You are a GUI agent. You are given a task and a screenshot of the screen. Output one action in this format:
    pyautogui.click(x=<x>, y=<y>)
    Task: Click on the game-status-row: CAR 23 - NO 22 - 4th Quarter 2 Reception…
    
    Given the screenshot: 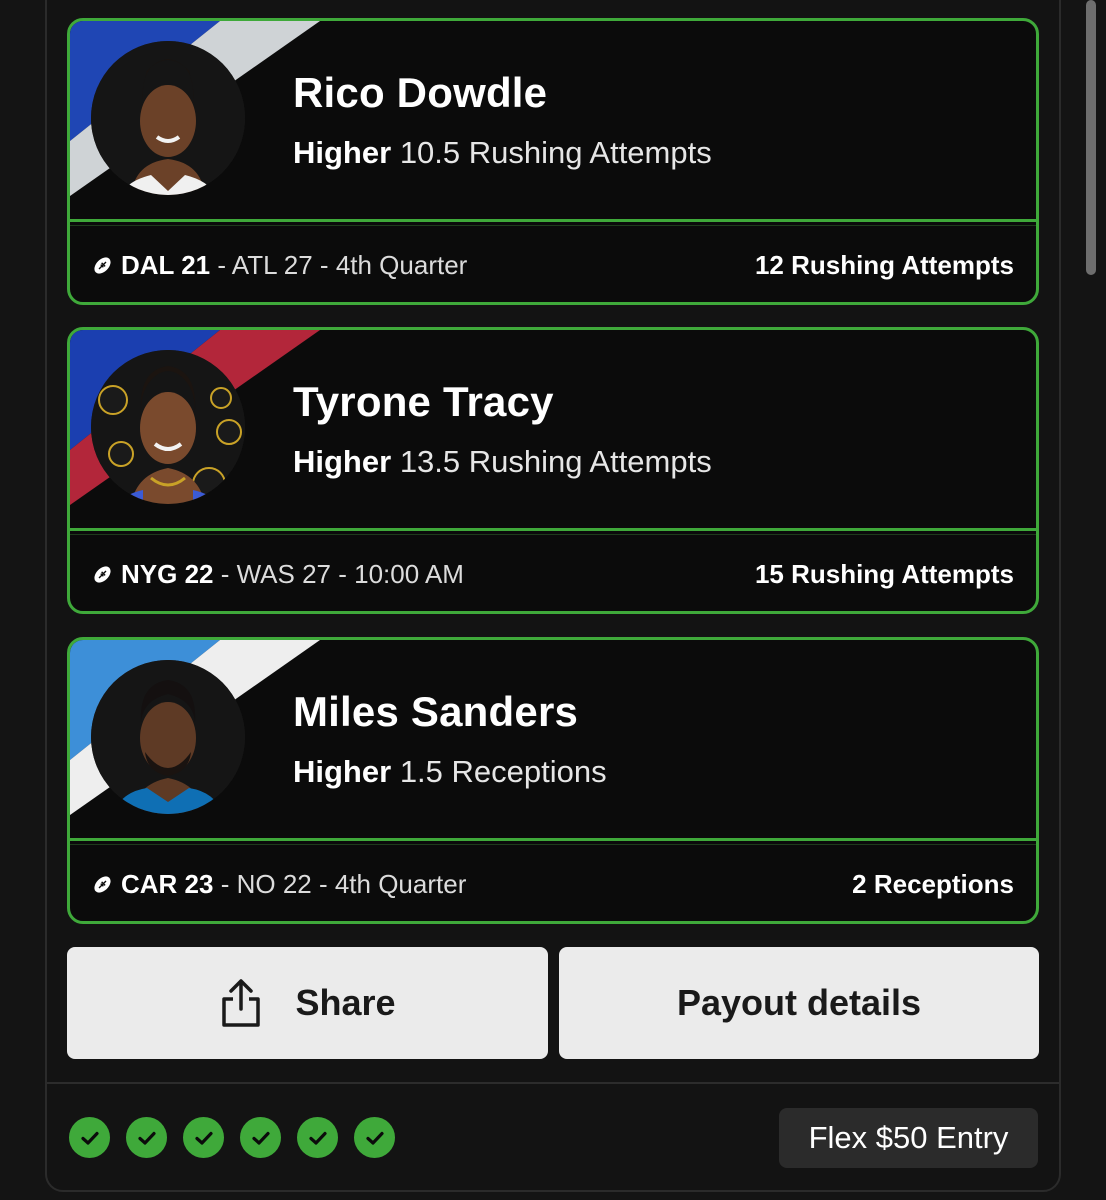 What is the action you would take?
    pyautogui.click(x=553, y=883)
    